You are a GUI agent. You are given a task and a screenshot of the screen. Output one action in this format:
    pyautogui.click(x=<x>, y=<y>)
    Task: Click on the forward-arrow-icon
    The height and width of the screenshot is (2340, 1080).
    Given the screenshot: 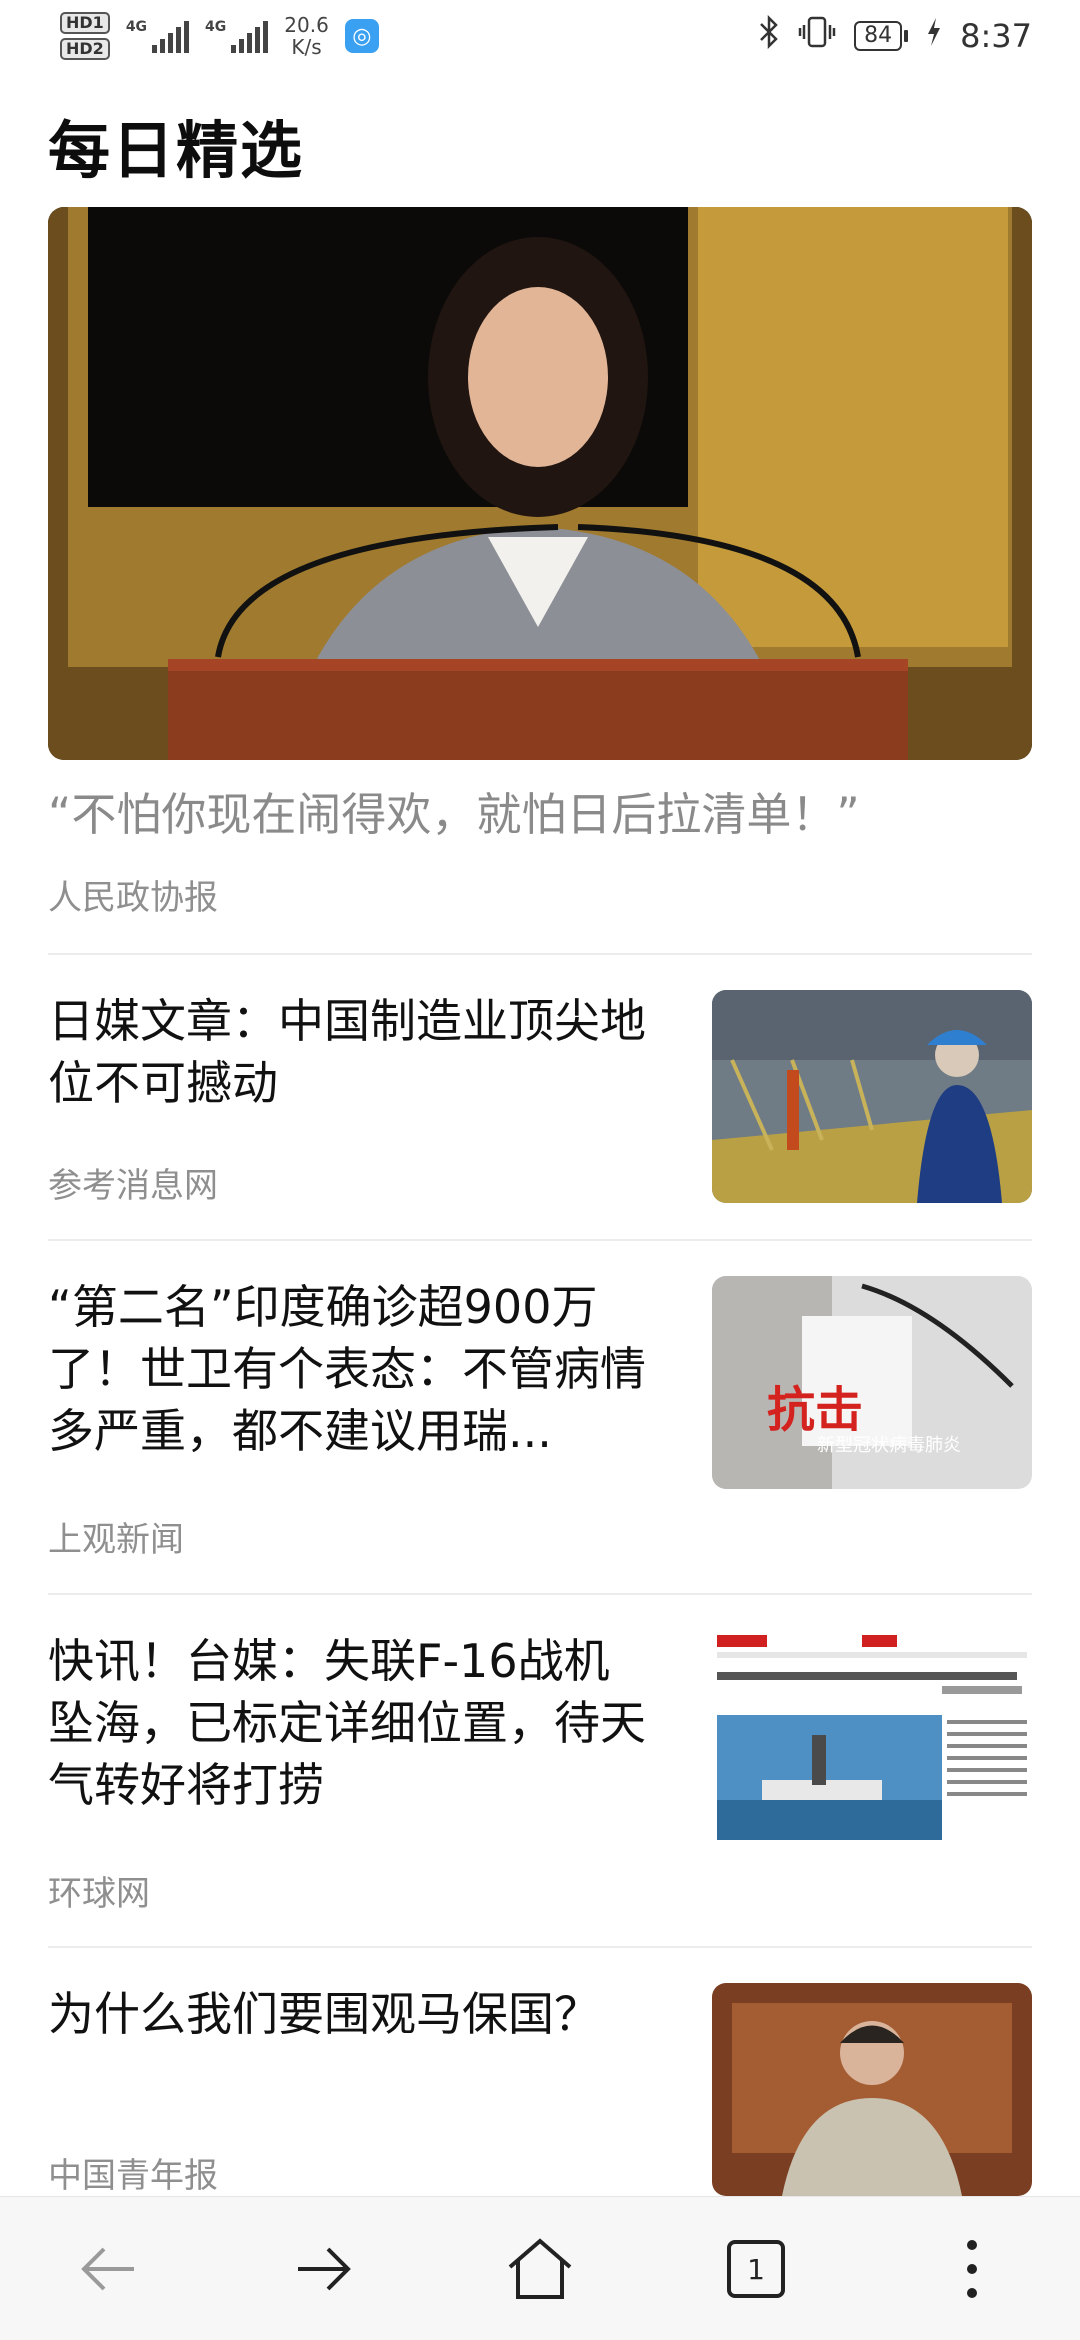 What is the action you would take?
    pyautogui.click(x=324, y=2268)
    